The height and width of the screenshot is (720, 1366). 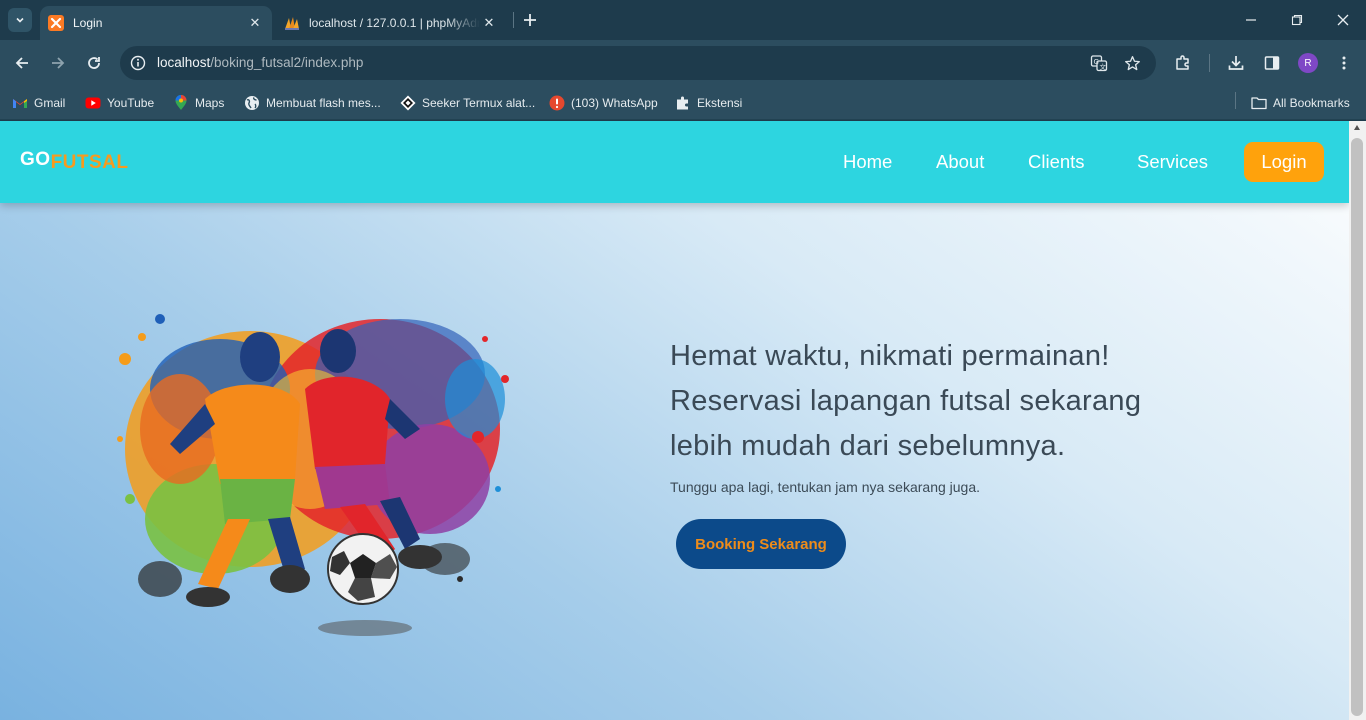 What do you see at coordinates (867, 162) in the screenshot?
I see `nav-home: Home` at bounding box center [867, 162].